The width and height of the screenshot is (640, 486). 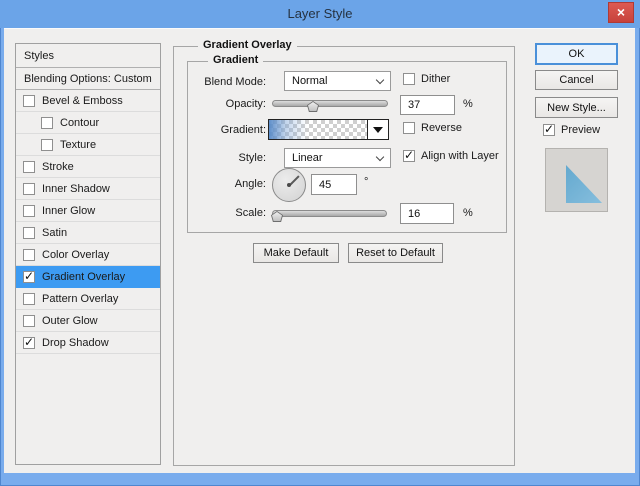 I want to click on dialog-title: Layer Style, so click(x=320, y=13).